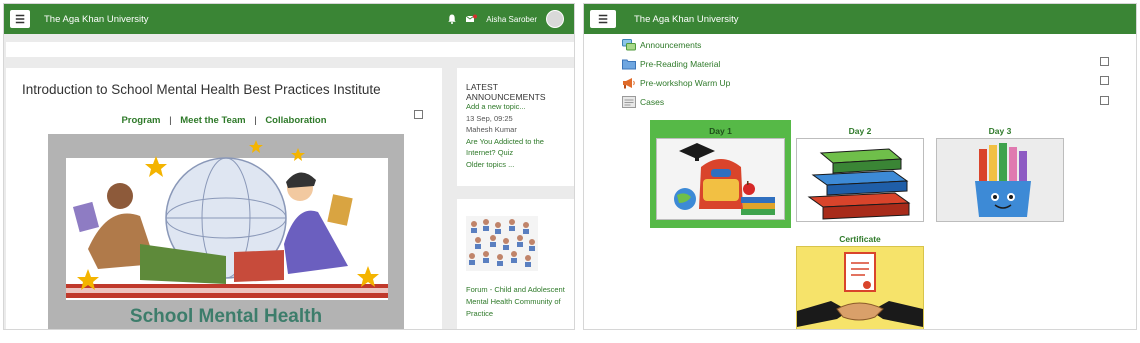  What do you see at coordinates (629, 83) in the screenshot?
I see `megaphone-icon` at bounding box center [629, 83].